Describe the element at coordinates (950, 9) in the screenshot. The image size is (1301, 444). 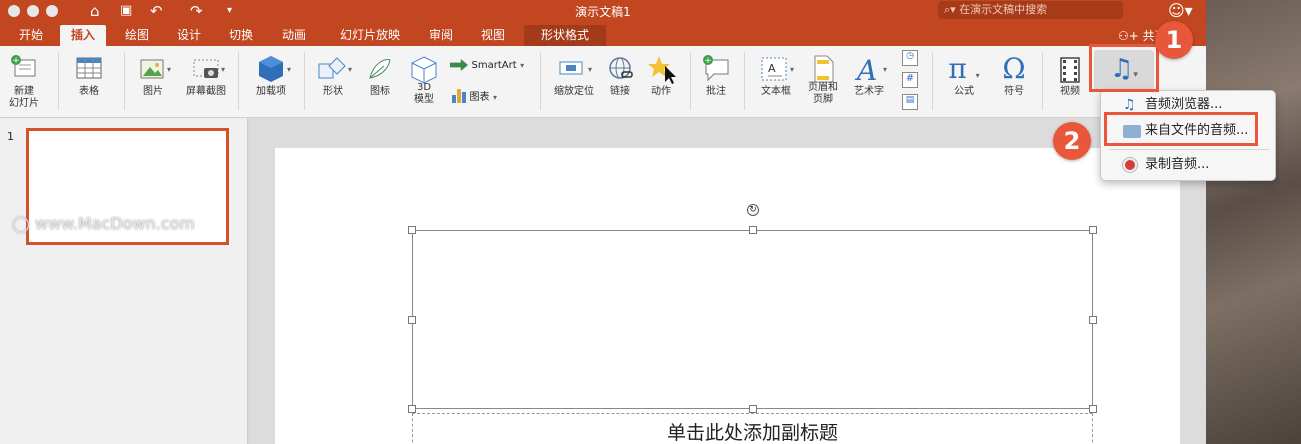
I see `search-icon: ⌕▾` at that location.